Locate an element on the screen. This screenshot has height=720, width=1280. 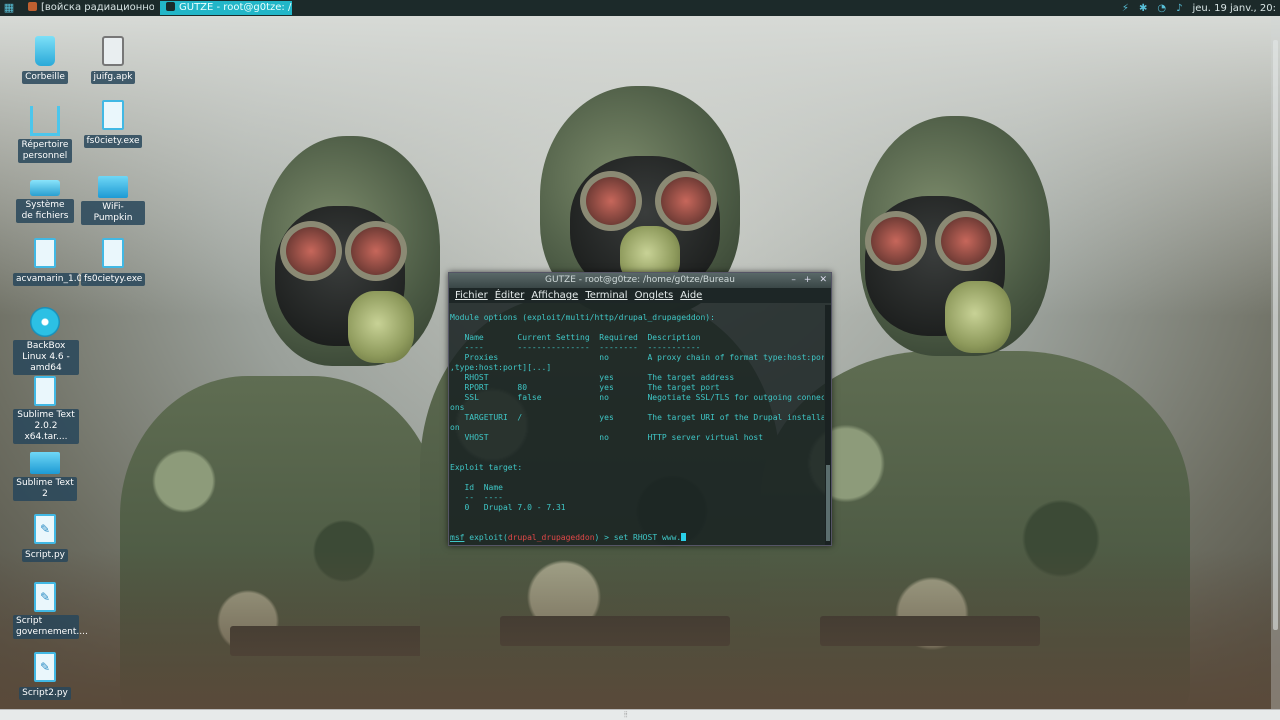
desktop-icon-label: Sublime Text 2 is located at coordinates (45, 489).